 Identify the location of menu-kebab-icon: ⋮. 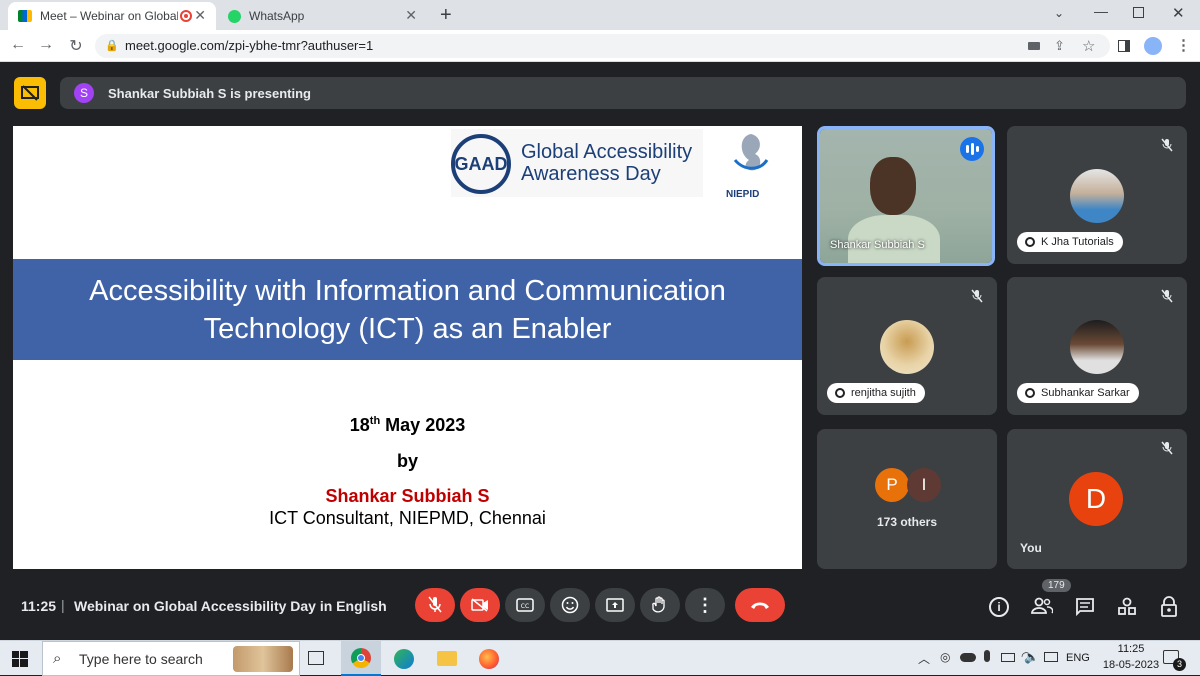
(1183, 45).